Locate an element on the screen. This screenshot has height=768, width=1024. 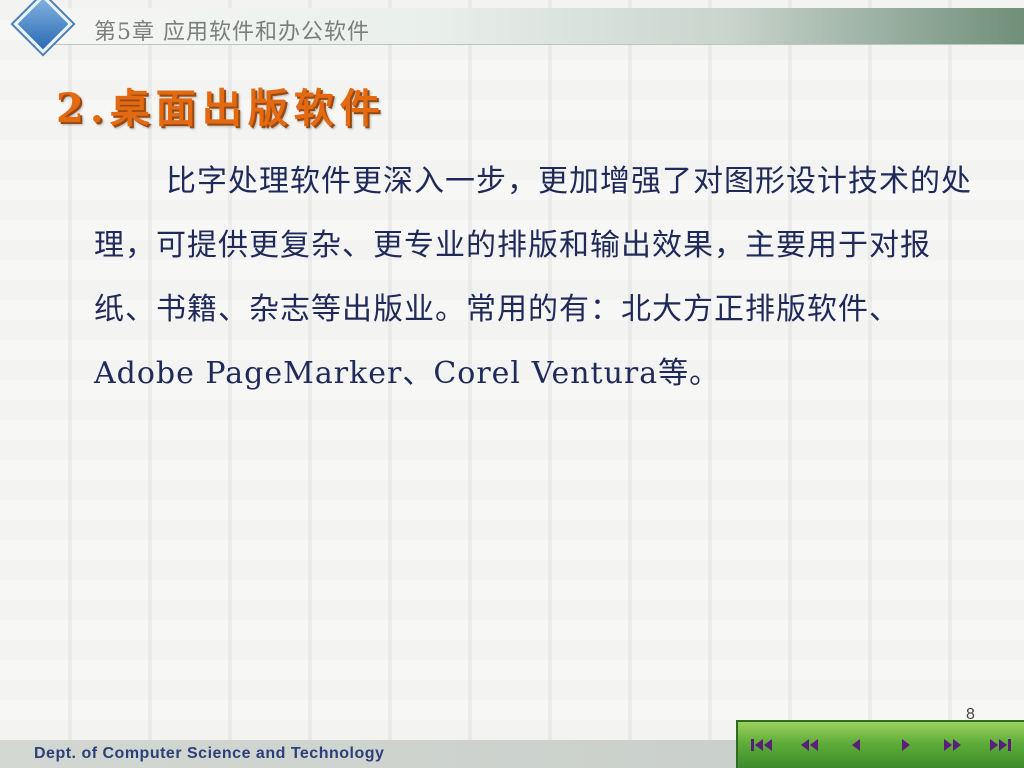
skip-to-start-icon is located at coordinates (761, 745).